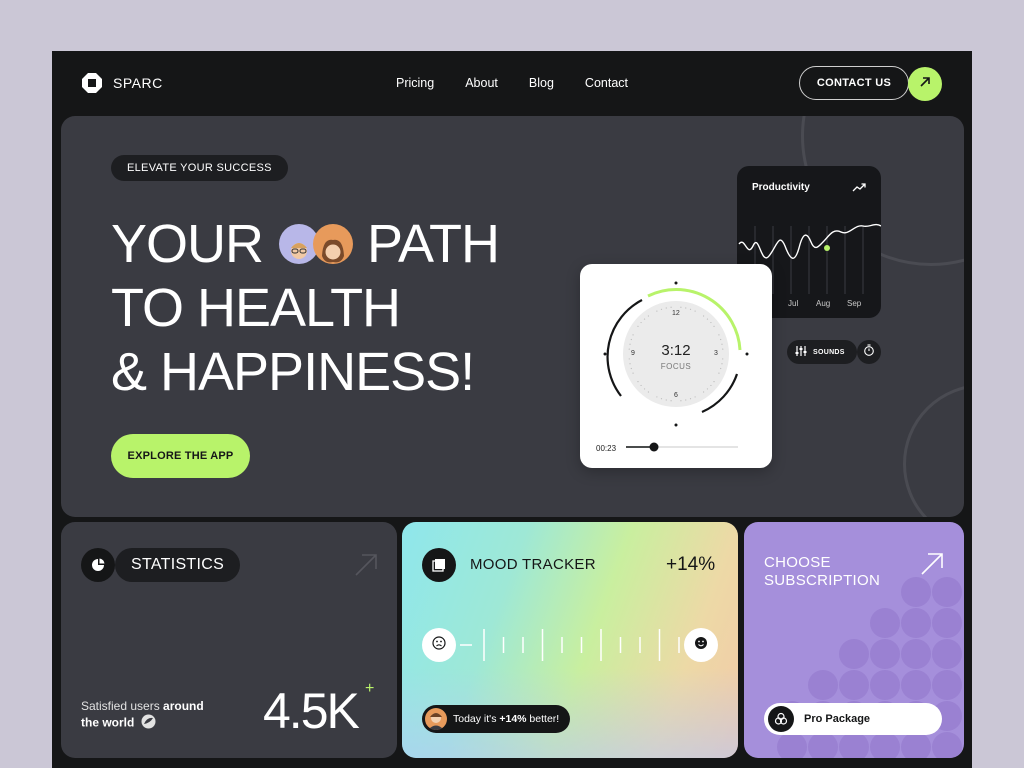 The height and width of the screenshot is (768, 1024). I want to click on statistics-value: 4.5K, so click(311, 711).